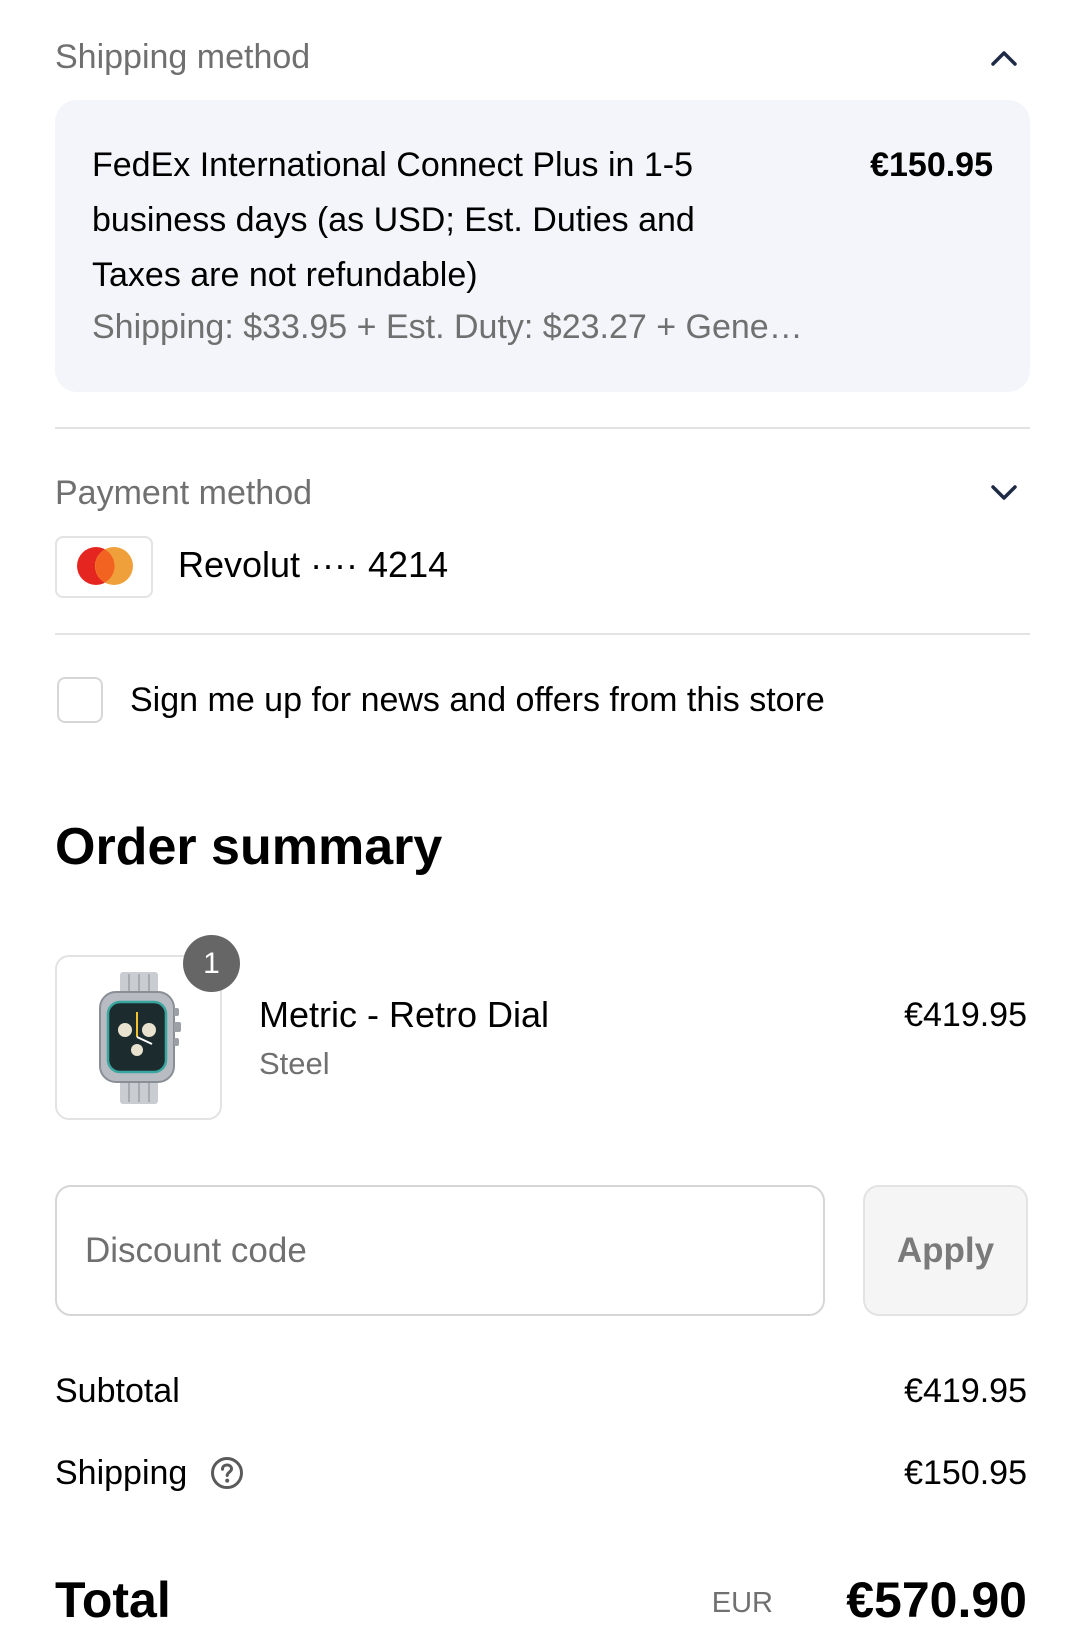 This screenshot has height=1649, width=1080. Describe the element at coordinates (184, 493) in the screenshot. I see `payment-method-title: Payment method` at that location.